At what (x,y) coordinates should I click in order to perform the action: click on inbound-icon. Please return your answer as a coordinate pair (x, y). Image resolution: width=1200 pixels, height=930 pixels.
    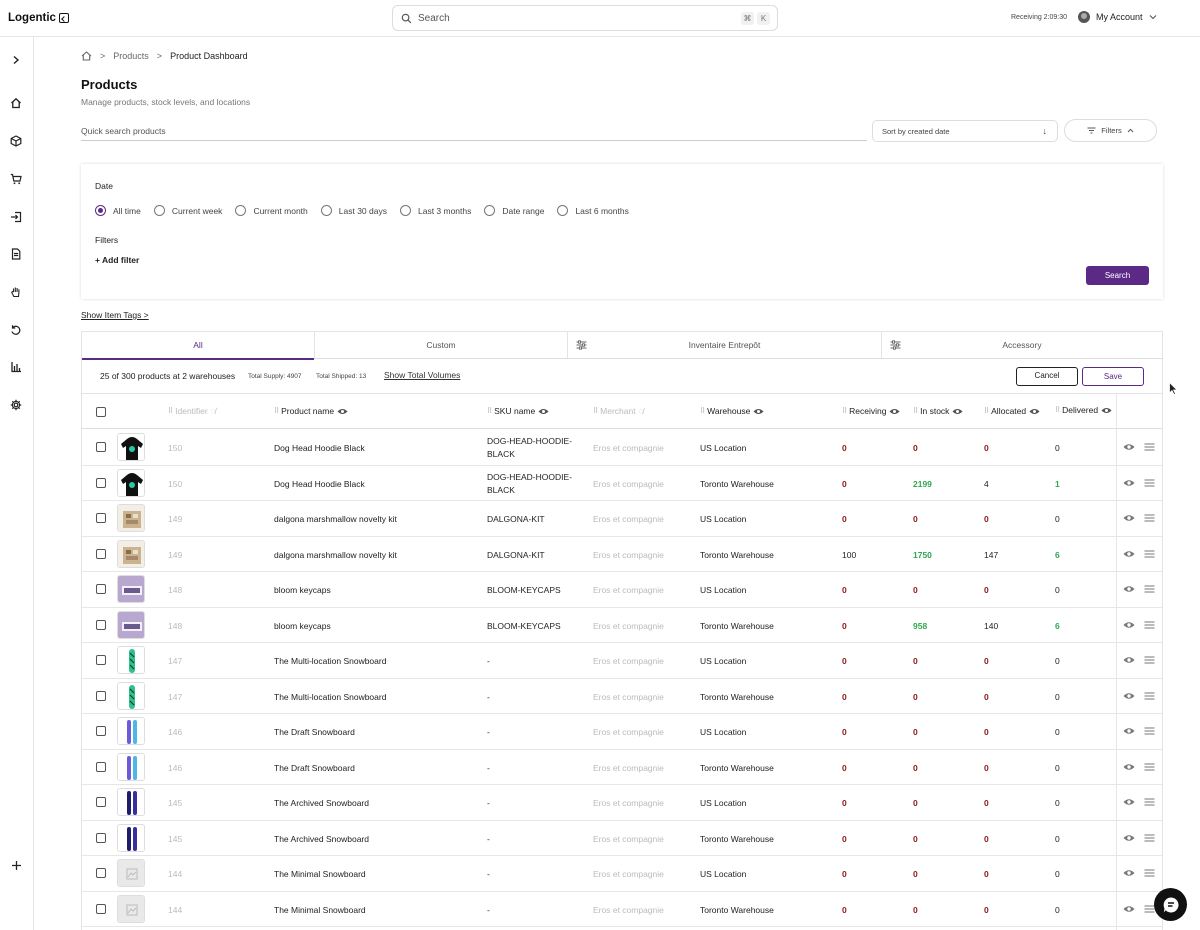
    Looking at the image, I should click on (16, 217).